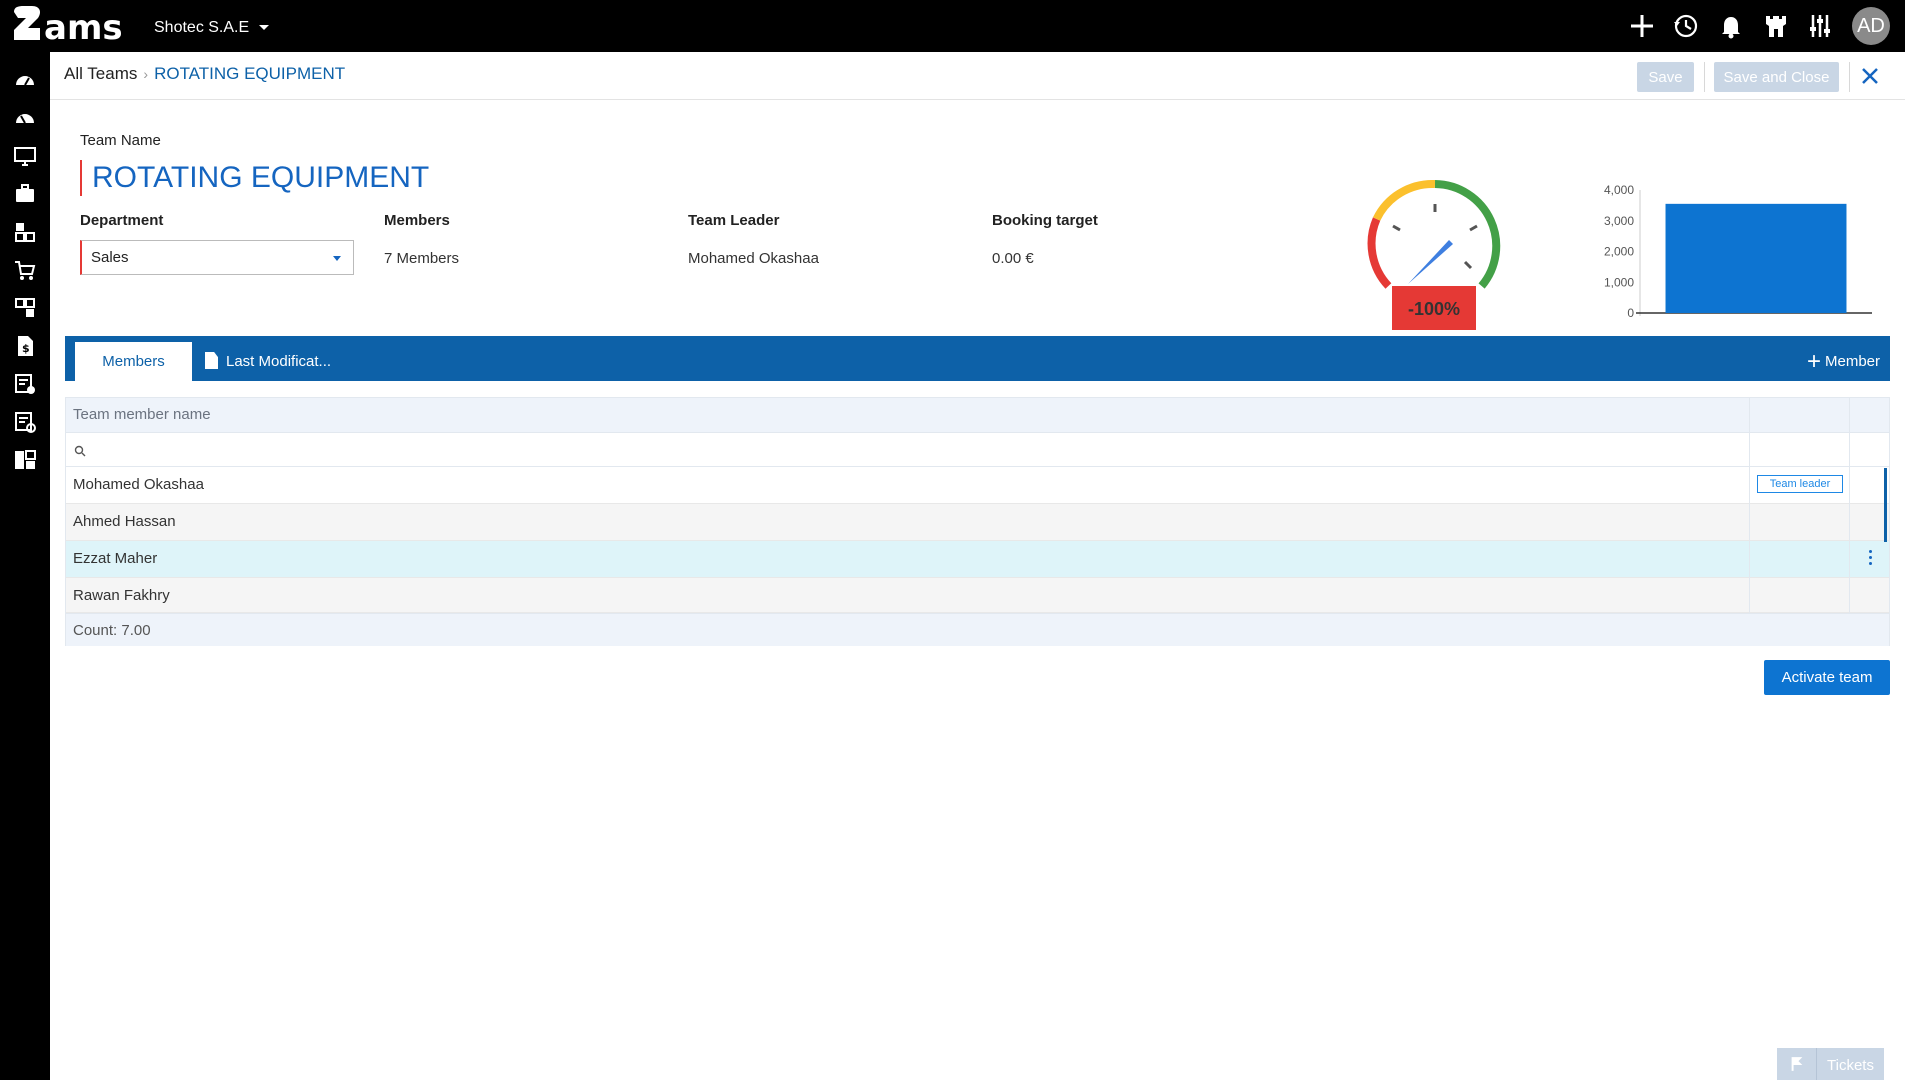 Image resolution: width=1905 pixels, height=1080 pixels. I want to click on gauge-needle, so click(1430, 262).